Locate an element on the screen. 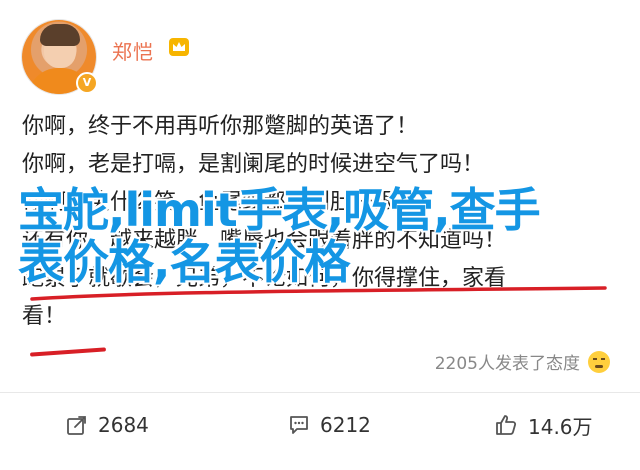  like-count: 14.6万 is located at coordinates (560, 426).